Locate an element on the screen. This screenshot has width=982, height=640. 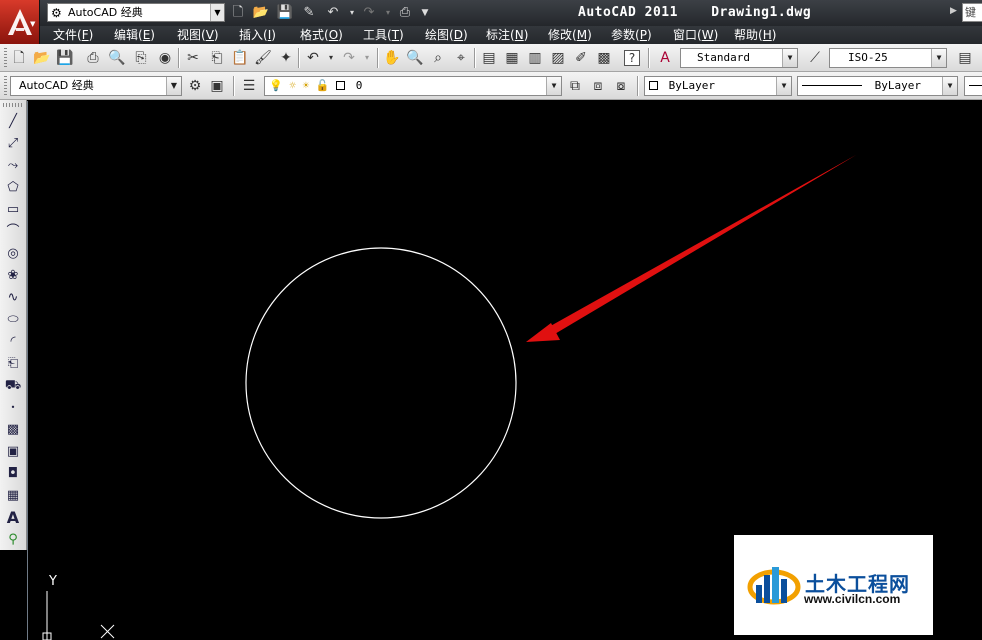
arc-icon: ⌒ is located at coordinates (13, 232).